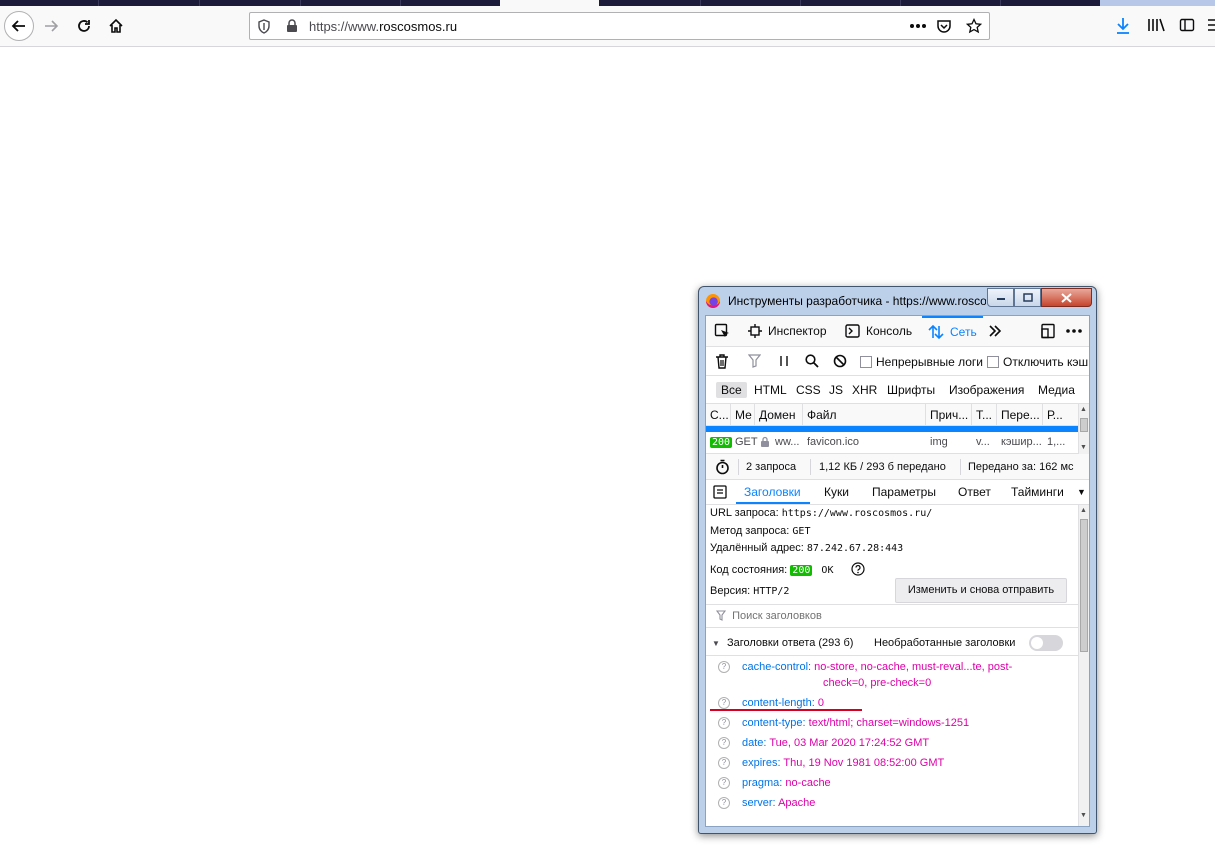  I want to click on tab-console-label: Консоль, so click(889, 331).